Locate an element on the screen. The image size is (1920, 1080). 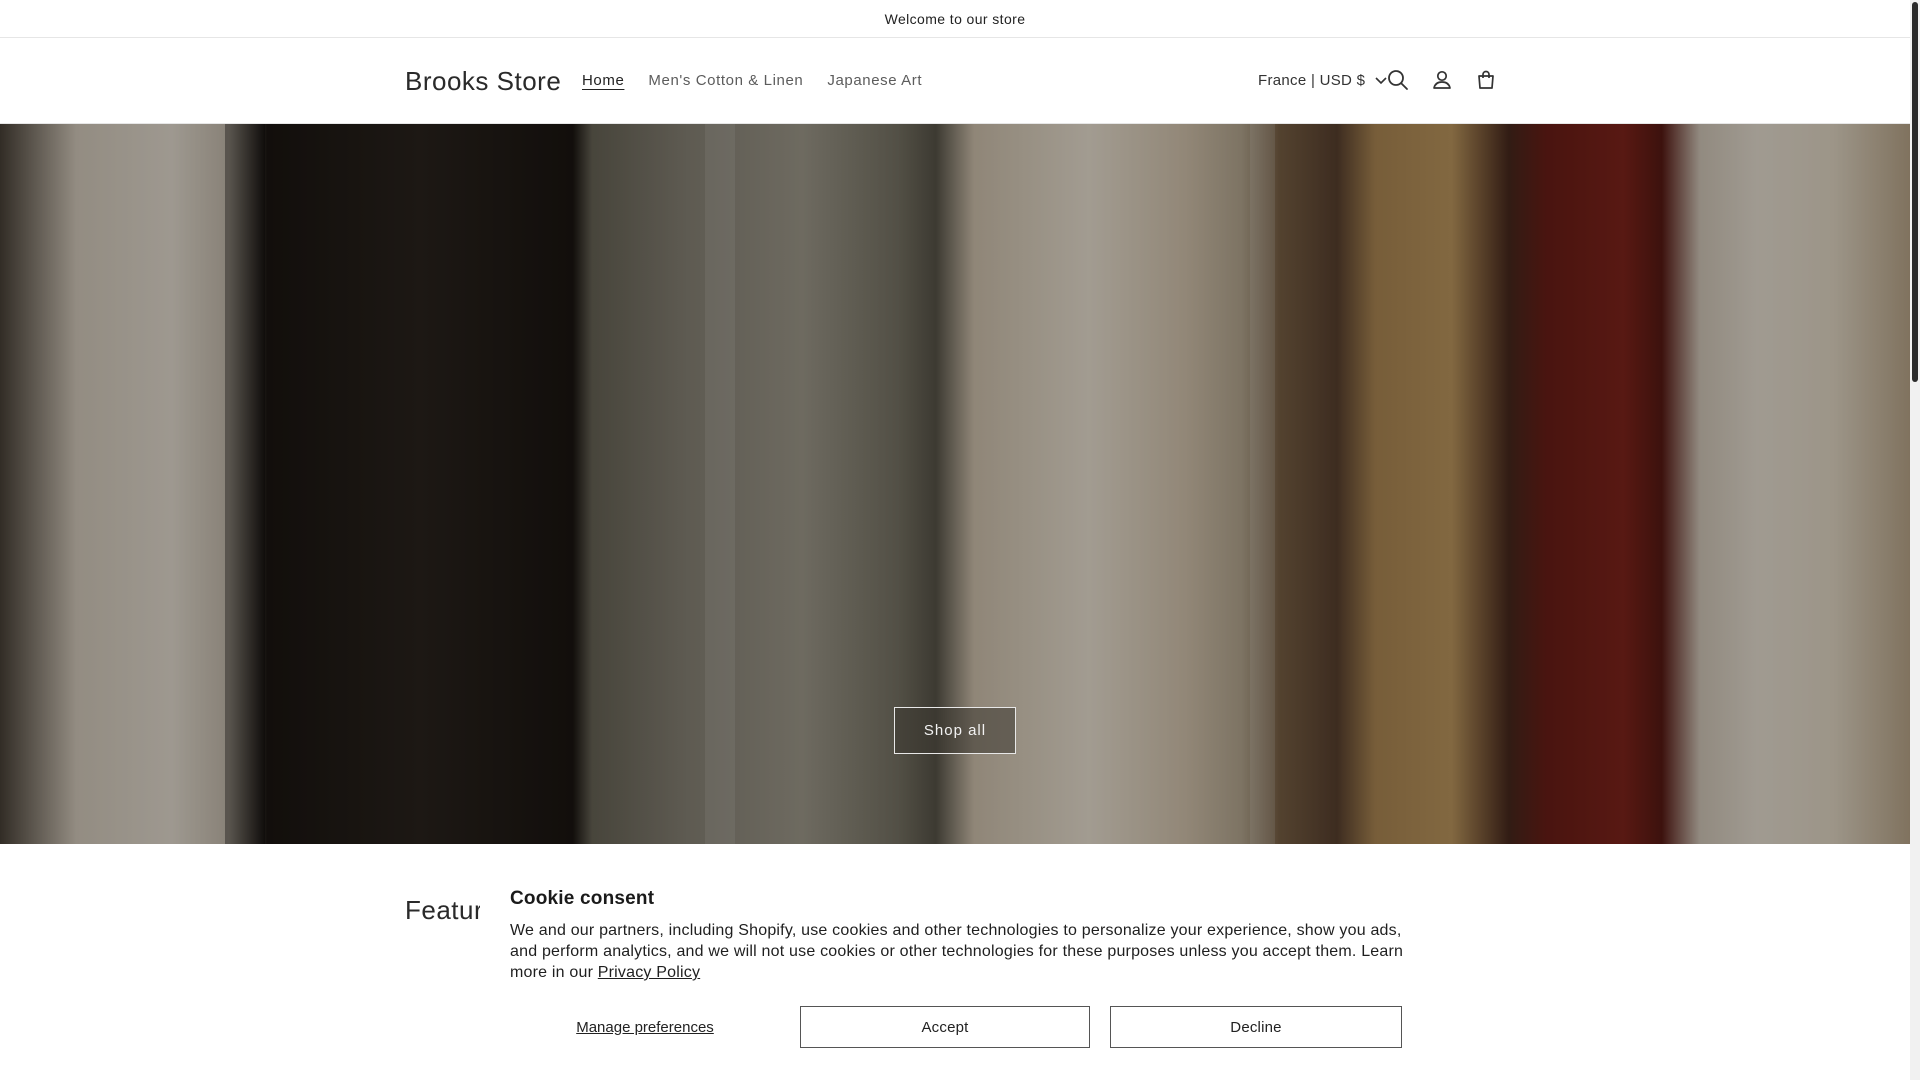
decline-button: Decline is located at coordinates (1256, 1027).